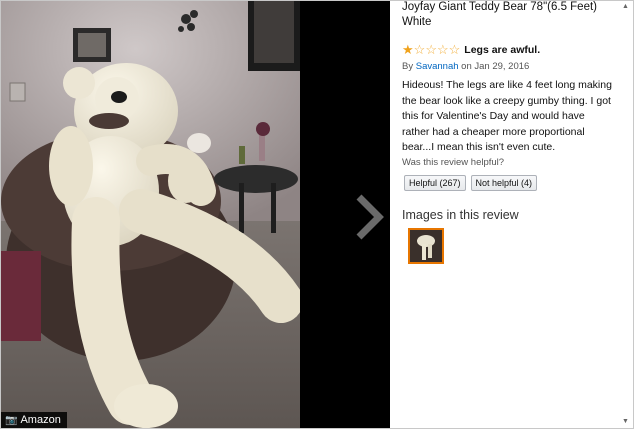 This screenshot has width=634, height=429. Describe the element at coordinates (625, 422) in the screenshot. I see `triangle-down-icon: ▼` at that location.